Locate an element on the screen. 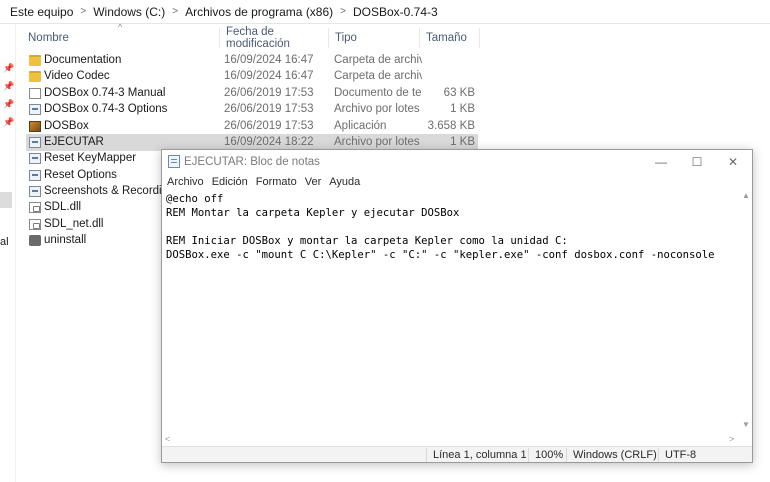 Image resolution: width=770 pixels, height=482 pixels. scroll-up-icon: ▲ is located at coordinates (746, 195).